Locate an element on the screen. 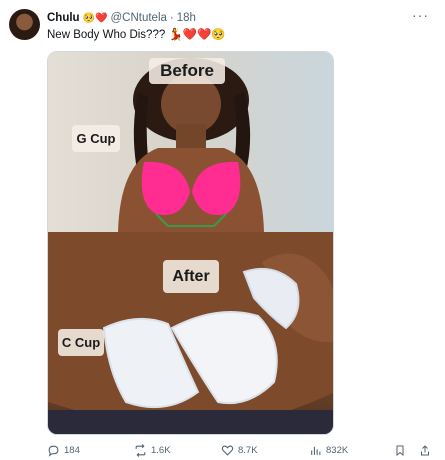 The height and width of the screenshot is (460, 445). share-button is located at coordinates (425, 450).